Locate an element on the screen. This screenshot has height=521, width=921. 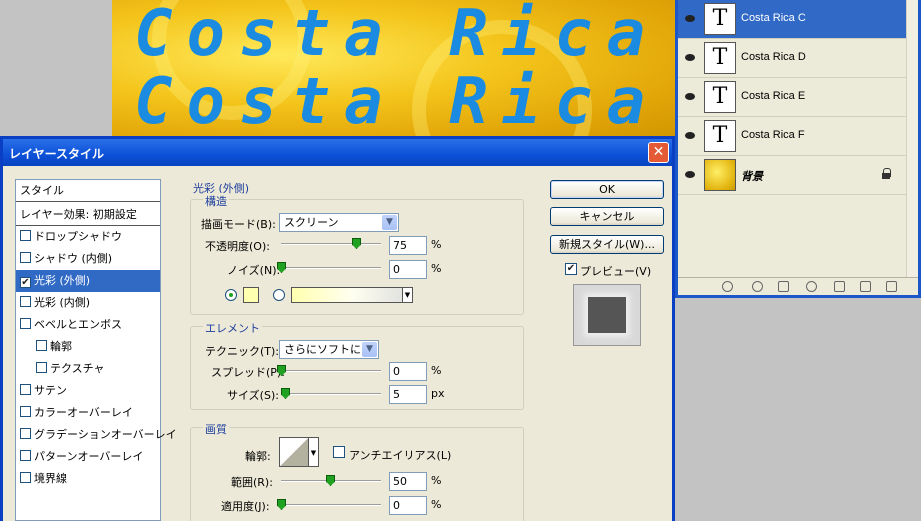
style-list-item: シャドウ (内側) is located at coordinates (88, 259).